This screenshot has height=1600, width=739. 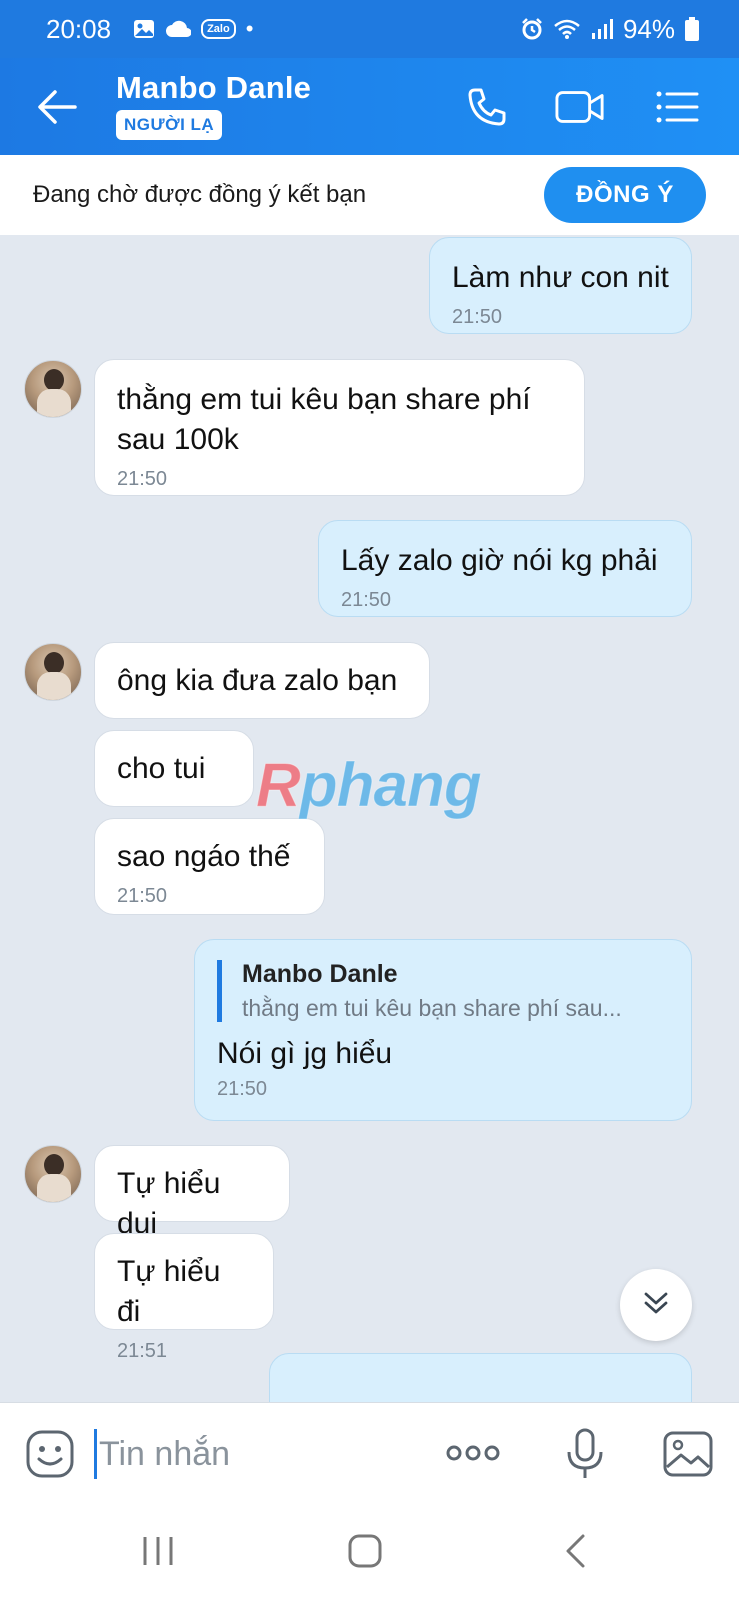 I want to click on message-bubble-incoming: sao ngáo thế 21:50, so click(x=209, y=866).